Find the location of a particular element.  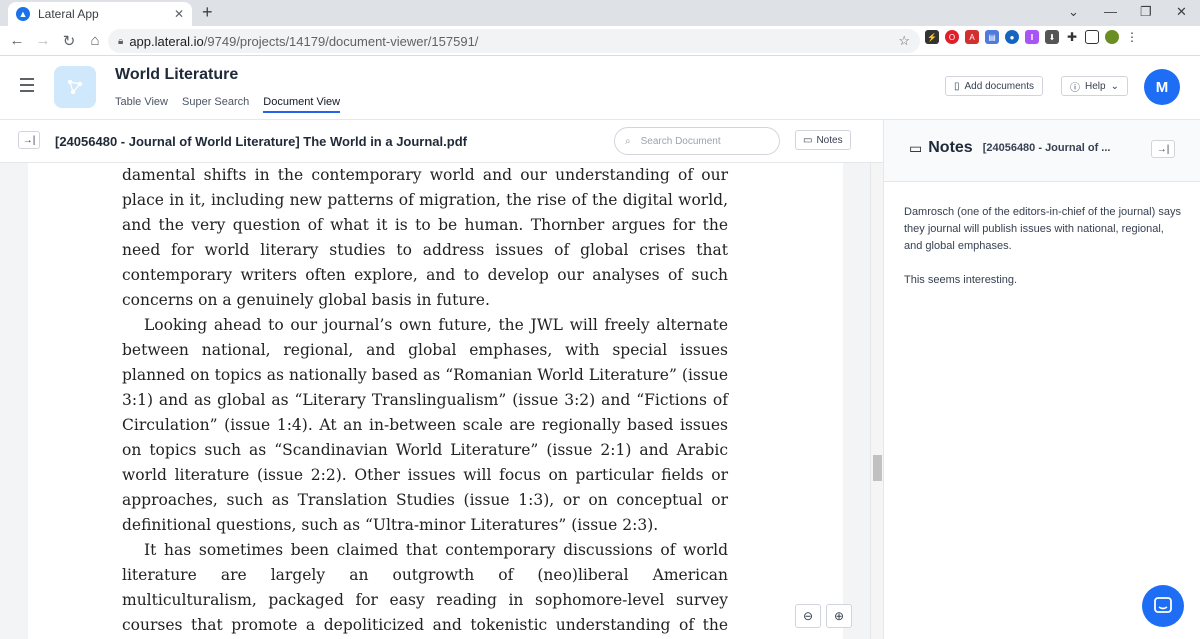

tab-search-icon: ⌄ is located at coordinates (1073, 12).